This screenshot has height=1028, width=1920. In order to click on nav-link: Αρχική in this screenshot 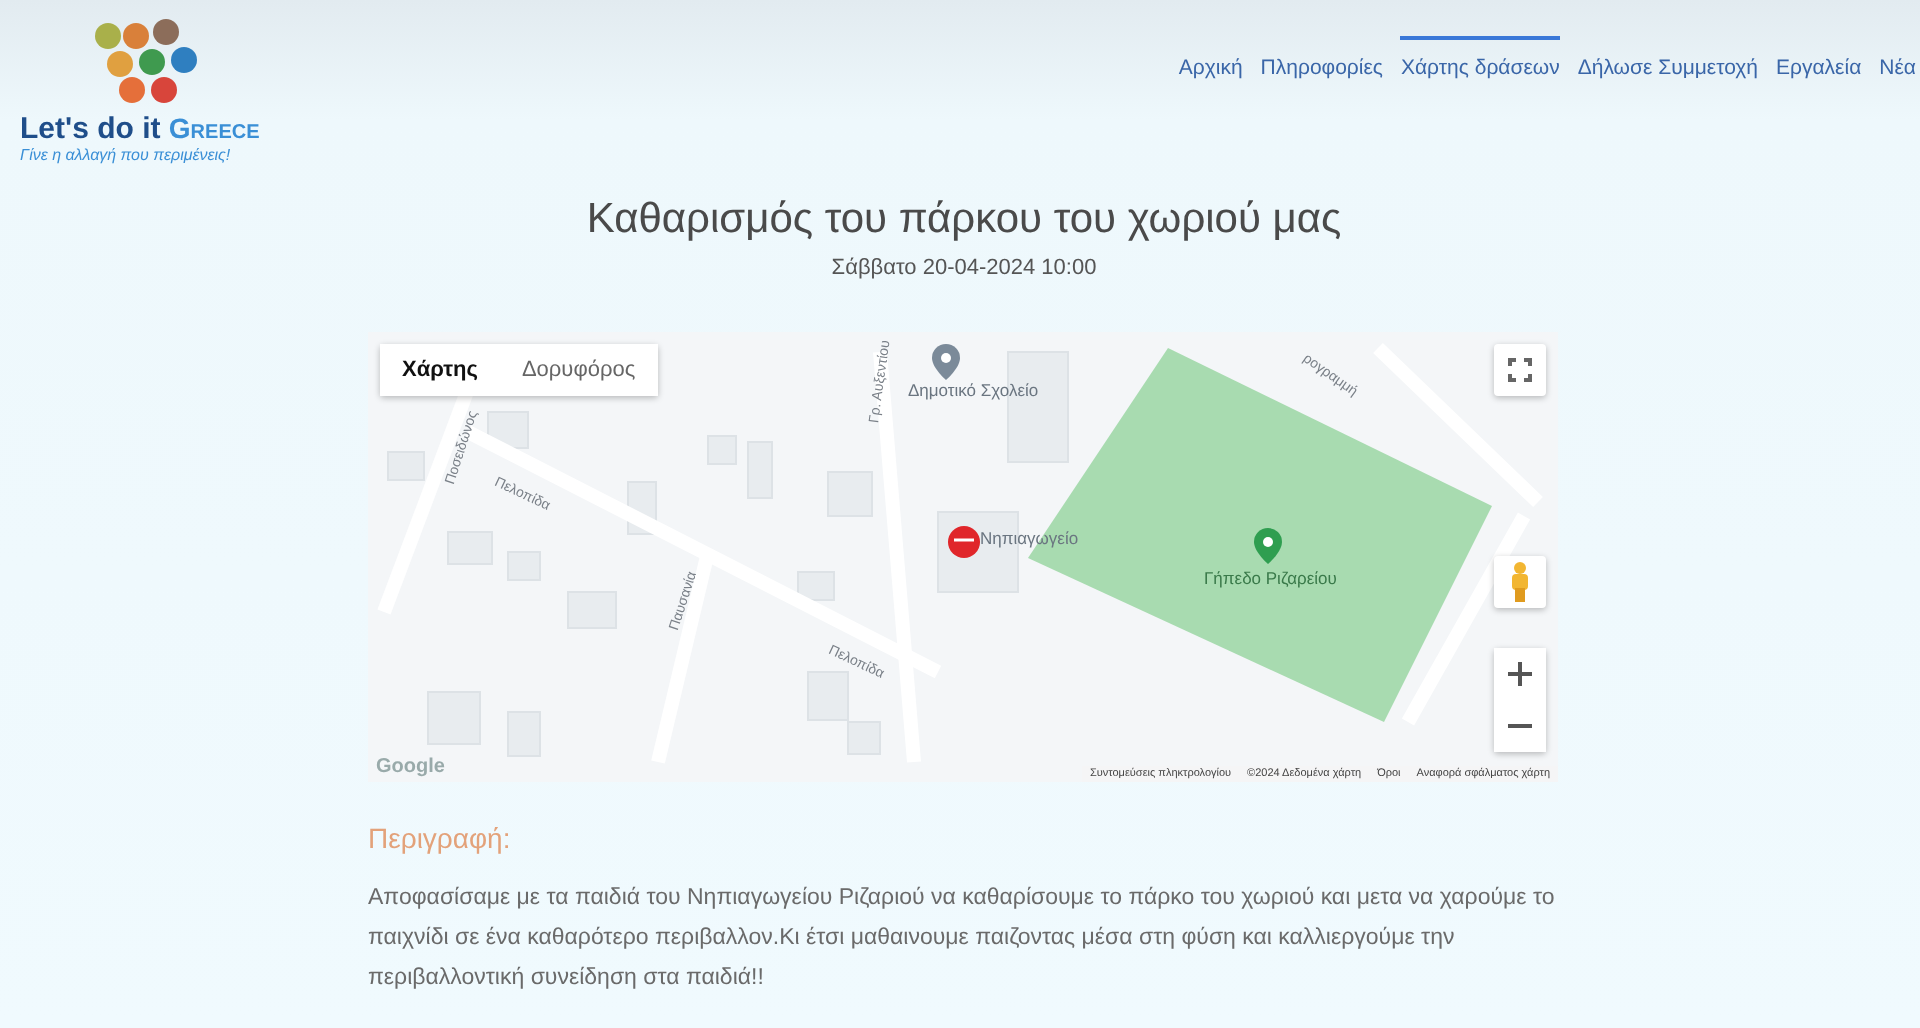, I will do `click(1210, 62)`.